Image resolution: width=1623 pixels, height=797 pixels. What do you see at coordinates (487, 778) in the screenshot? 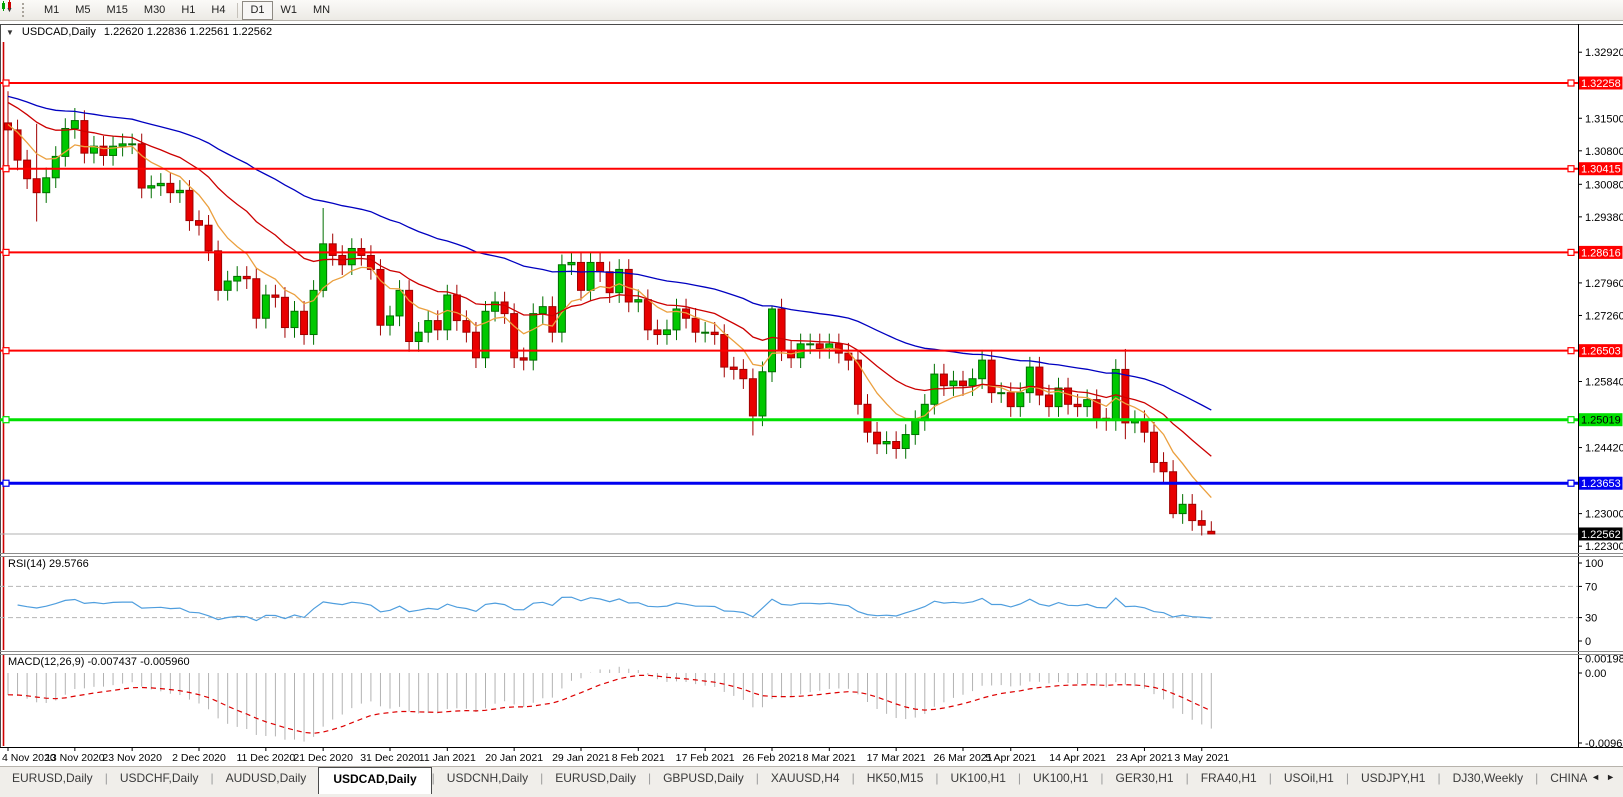
I see `tab-usdcnh-daily: USDCNH,Daily` at bounding box center [487, 778].